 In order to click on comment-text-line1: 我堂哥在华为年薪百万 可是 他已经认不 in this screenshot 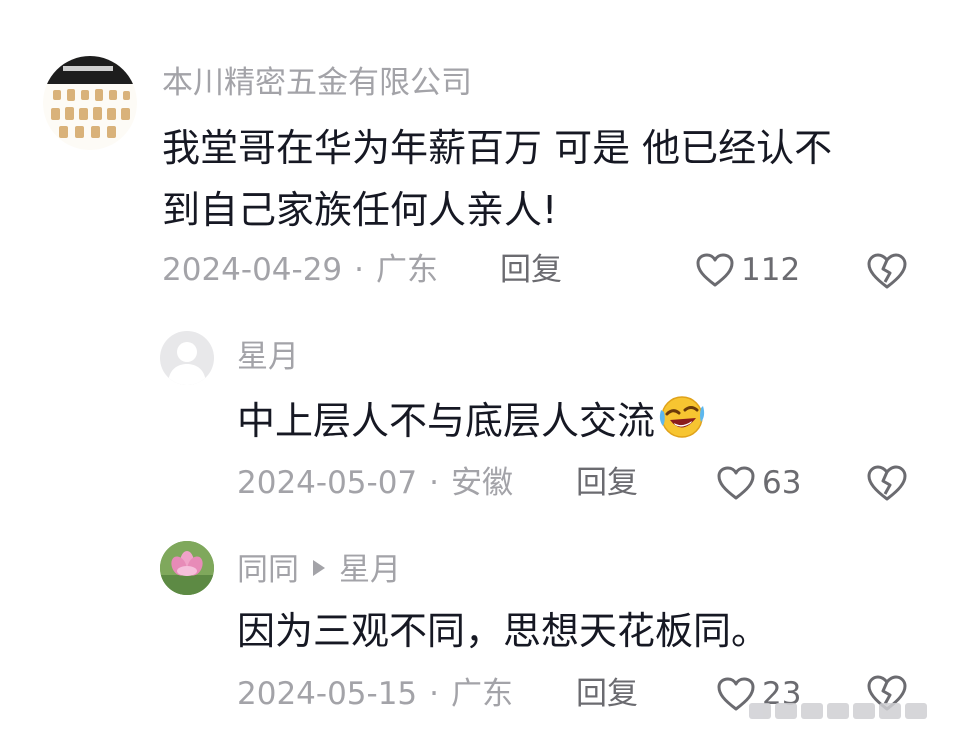, I will do `click(497, 148)`.